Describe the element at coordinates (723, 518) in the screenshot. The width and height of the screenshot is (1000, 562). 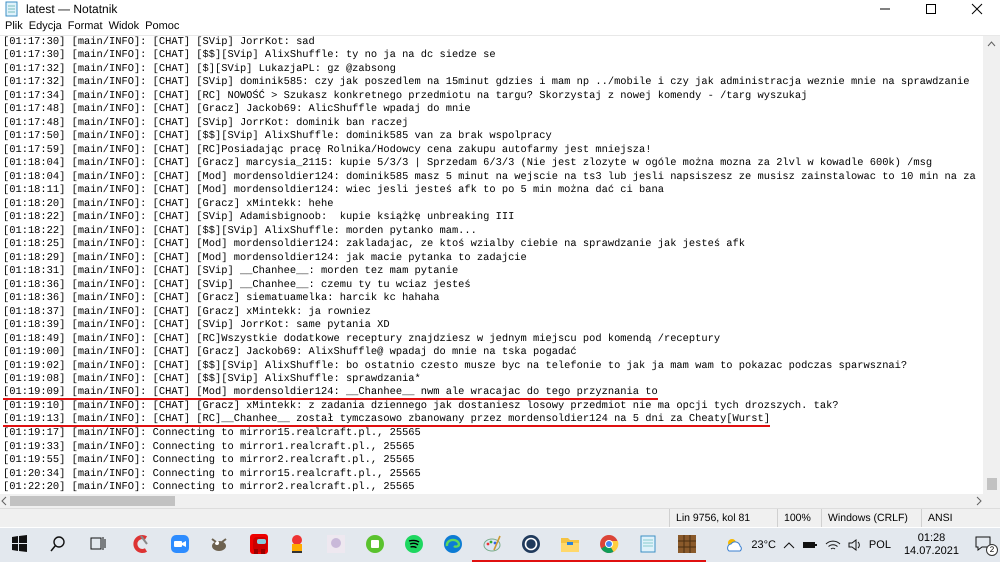
I see `cursor-position: Lin 9756, kol 81` at that location.